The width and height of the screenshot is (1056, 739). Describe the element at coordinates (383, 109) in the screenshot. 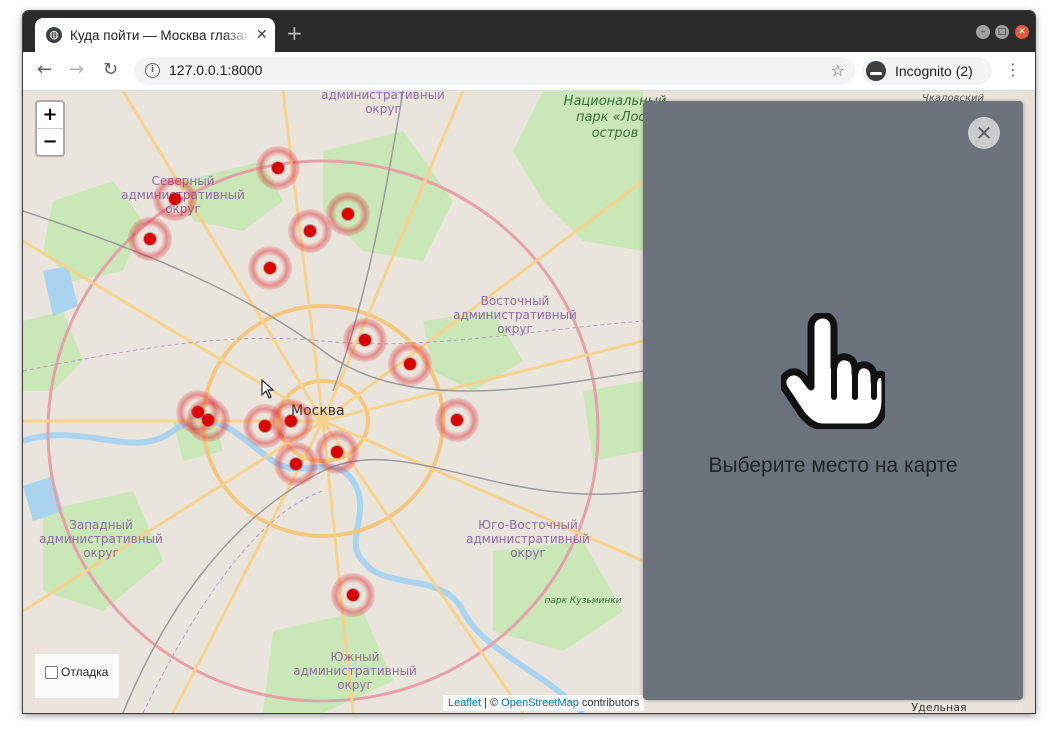

I see `label-ne-3: округ` at that location.